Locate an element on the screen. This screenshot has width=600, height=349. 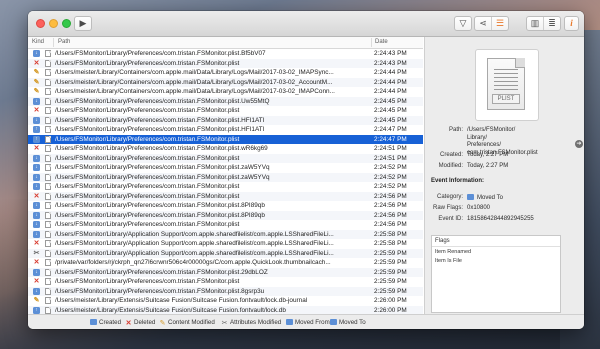
list-view-icon: ☰ is located at coordinates (499, 23).